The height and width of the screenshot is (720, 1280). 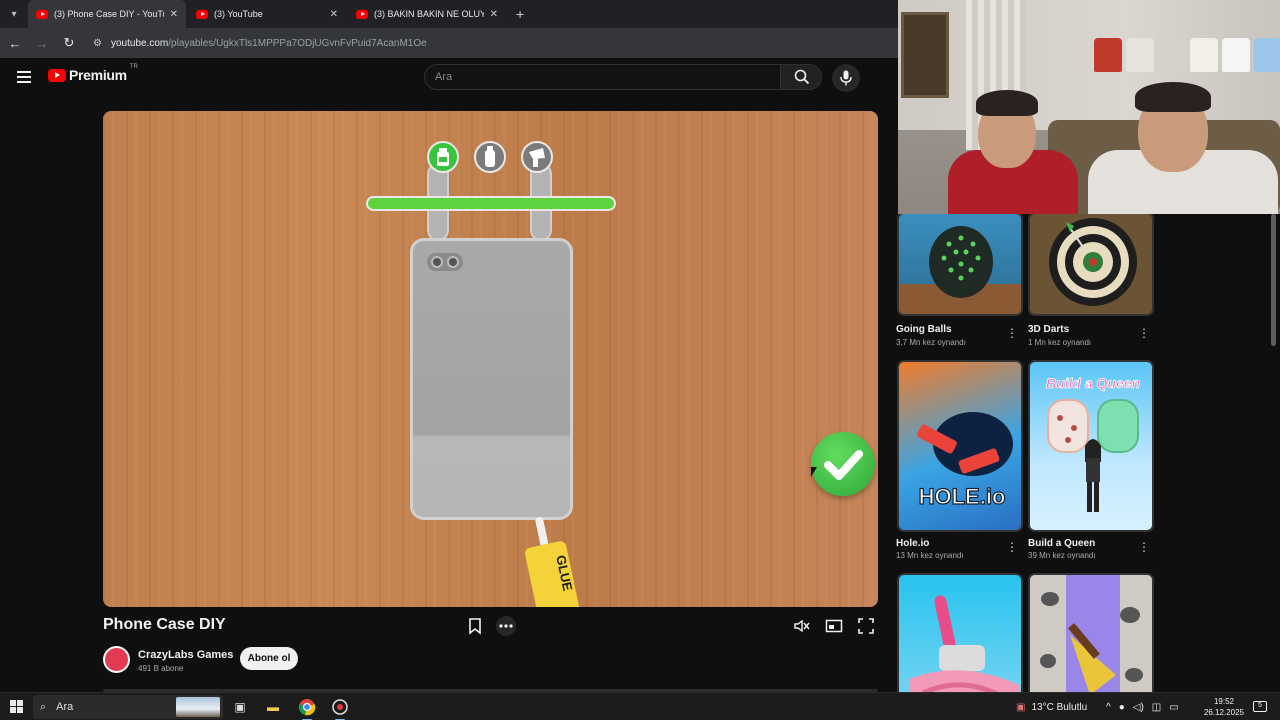 I want to click on tab-search-chevron-icon: ▾, so click(x=14, y=14).